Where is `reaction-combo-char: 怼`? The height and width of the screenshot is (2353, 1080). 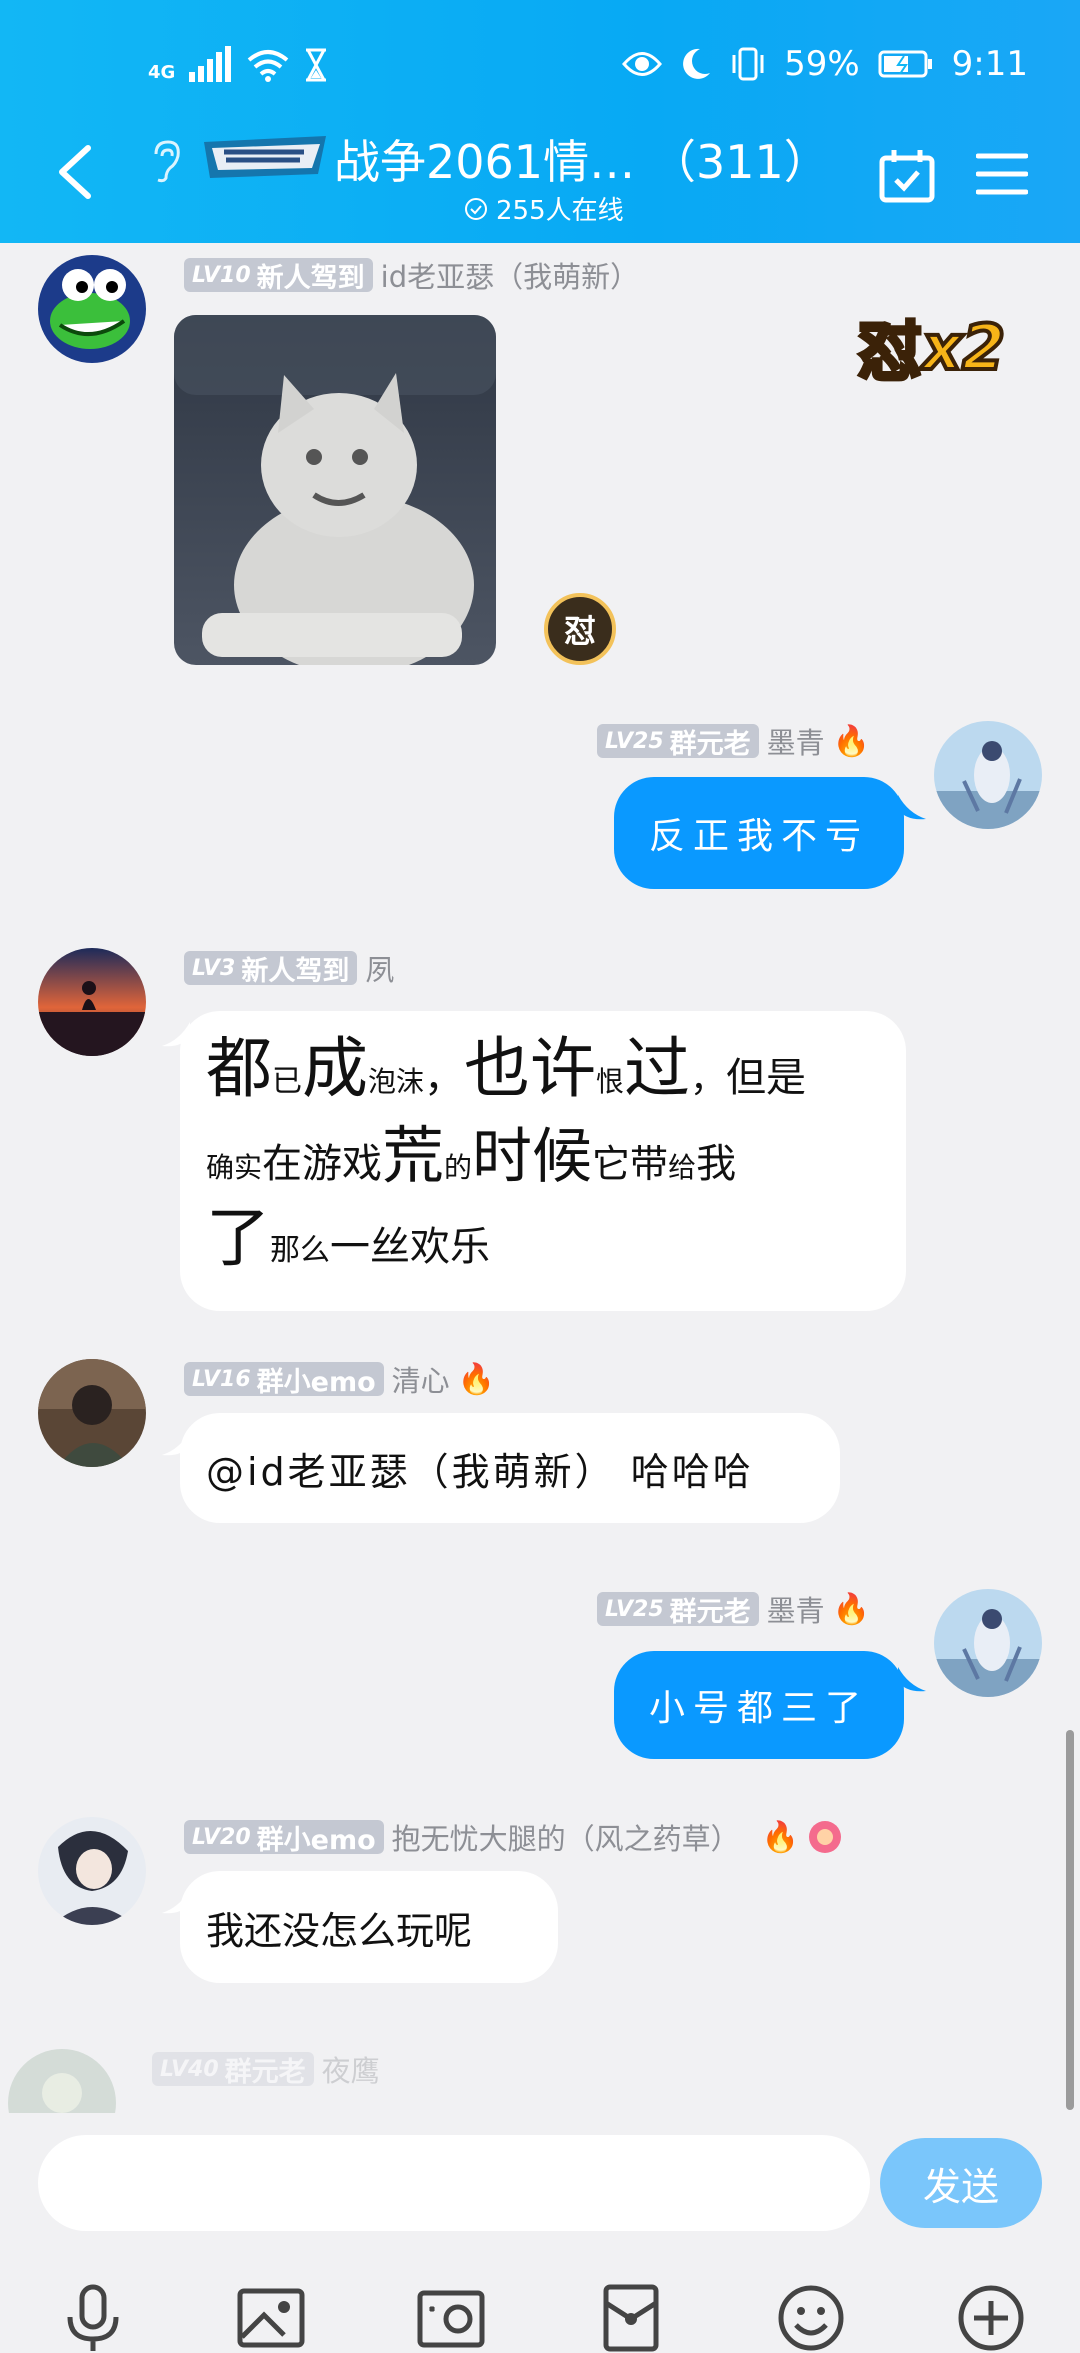 reaction-combo-char: 怼 is located at coordinates (890, 353).